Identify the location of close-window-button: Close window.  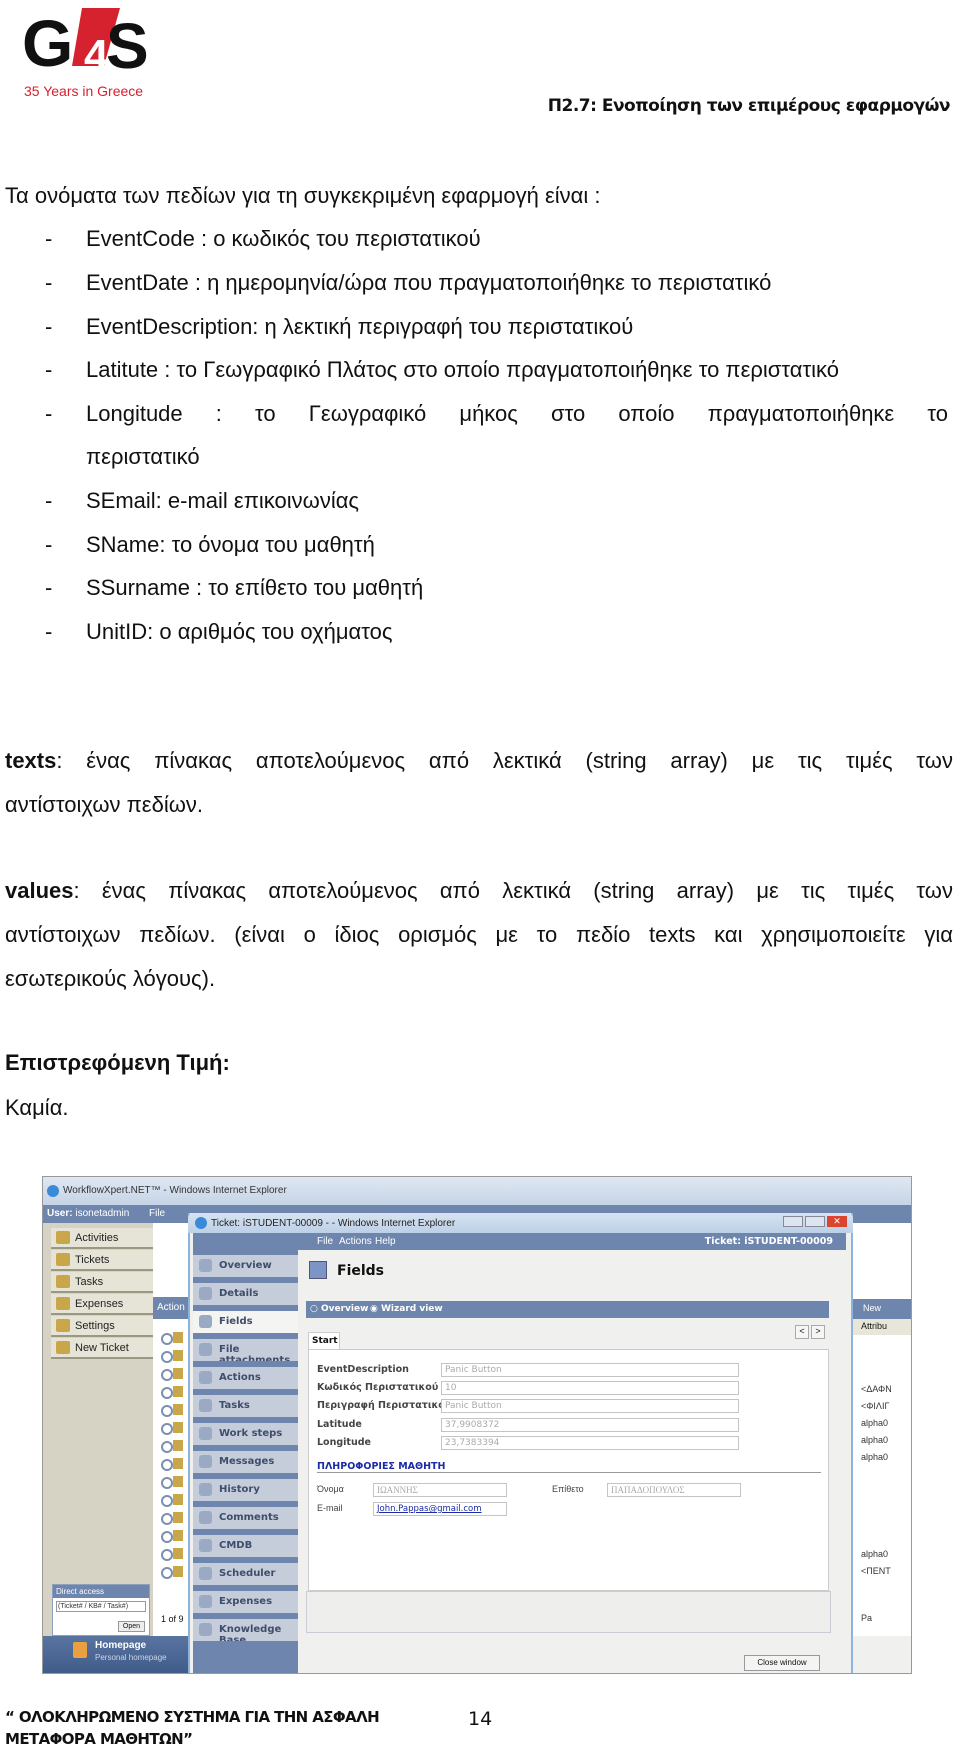
(782, 1663).